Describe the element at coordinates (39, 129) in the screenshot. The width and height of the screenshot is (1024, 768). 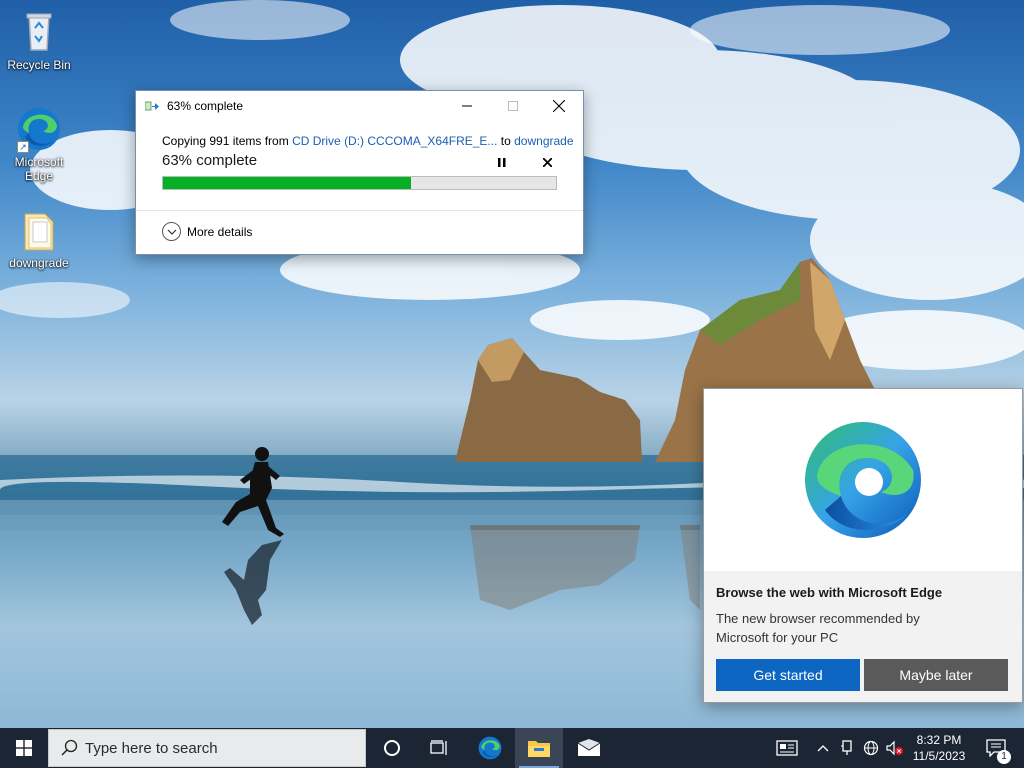
I see `edge-icon: ↗` at that location.